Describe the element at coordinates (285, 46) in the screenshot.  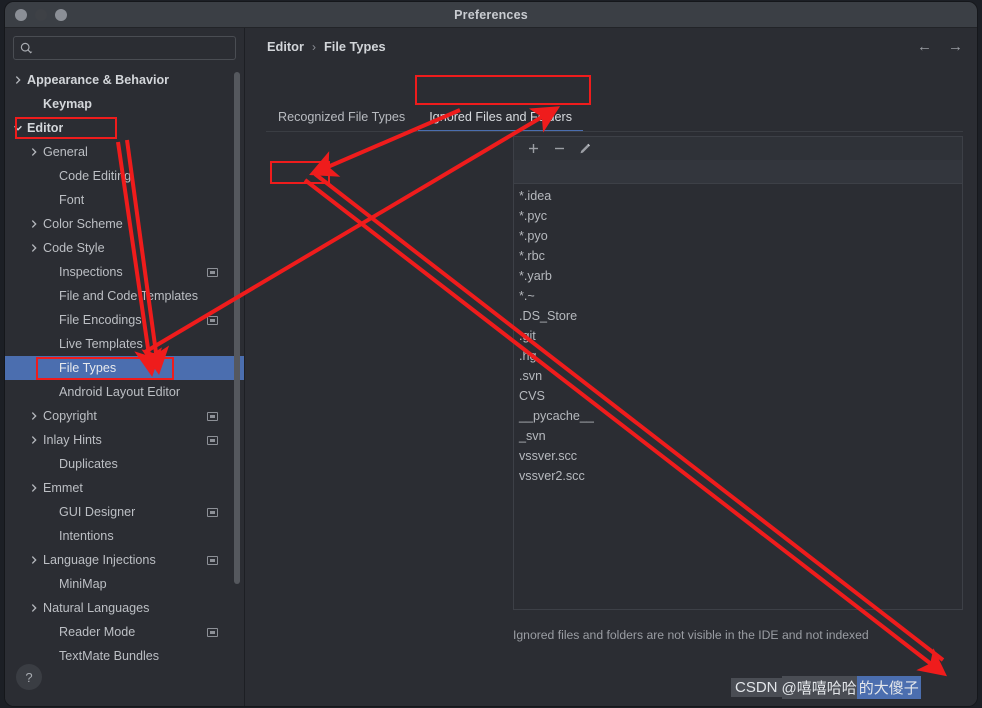
I see `breadcrumb-parent: Editor` at that location.